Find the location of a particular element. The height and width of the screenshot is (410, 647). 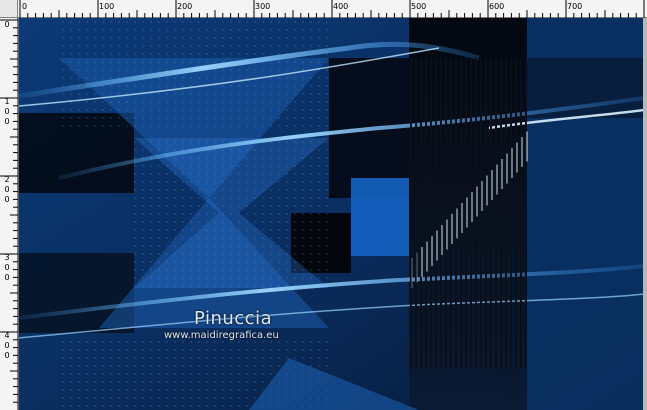

watermark-name: Pinuccia is located at coordinates (233, 318).